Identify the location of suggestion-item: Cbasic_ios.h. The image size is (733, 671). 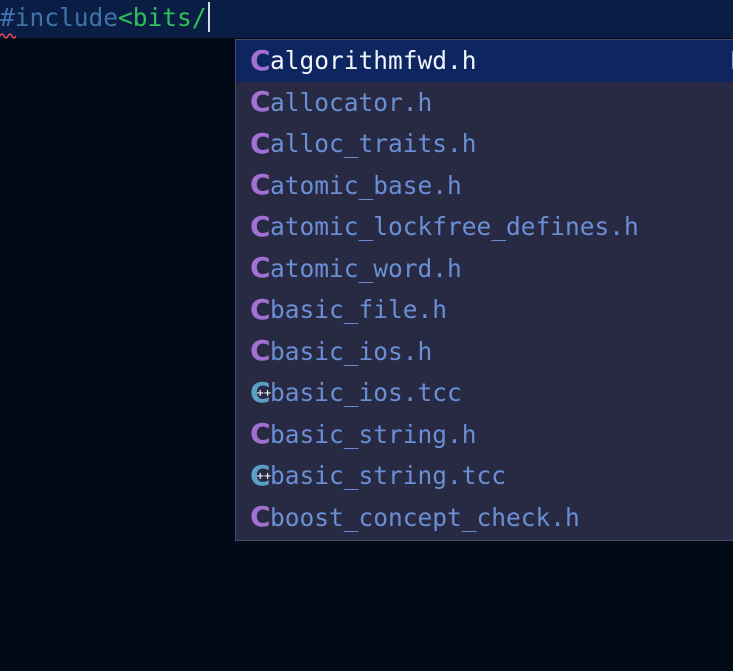
(484, 352).